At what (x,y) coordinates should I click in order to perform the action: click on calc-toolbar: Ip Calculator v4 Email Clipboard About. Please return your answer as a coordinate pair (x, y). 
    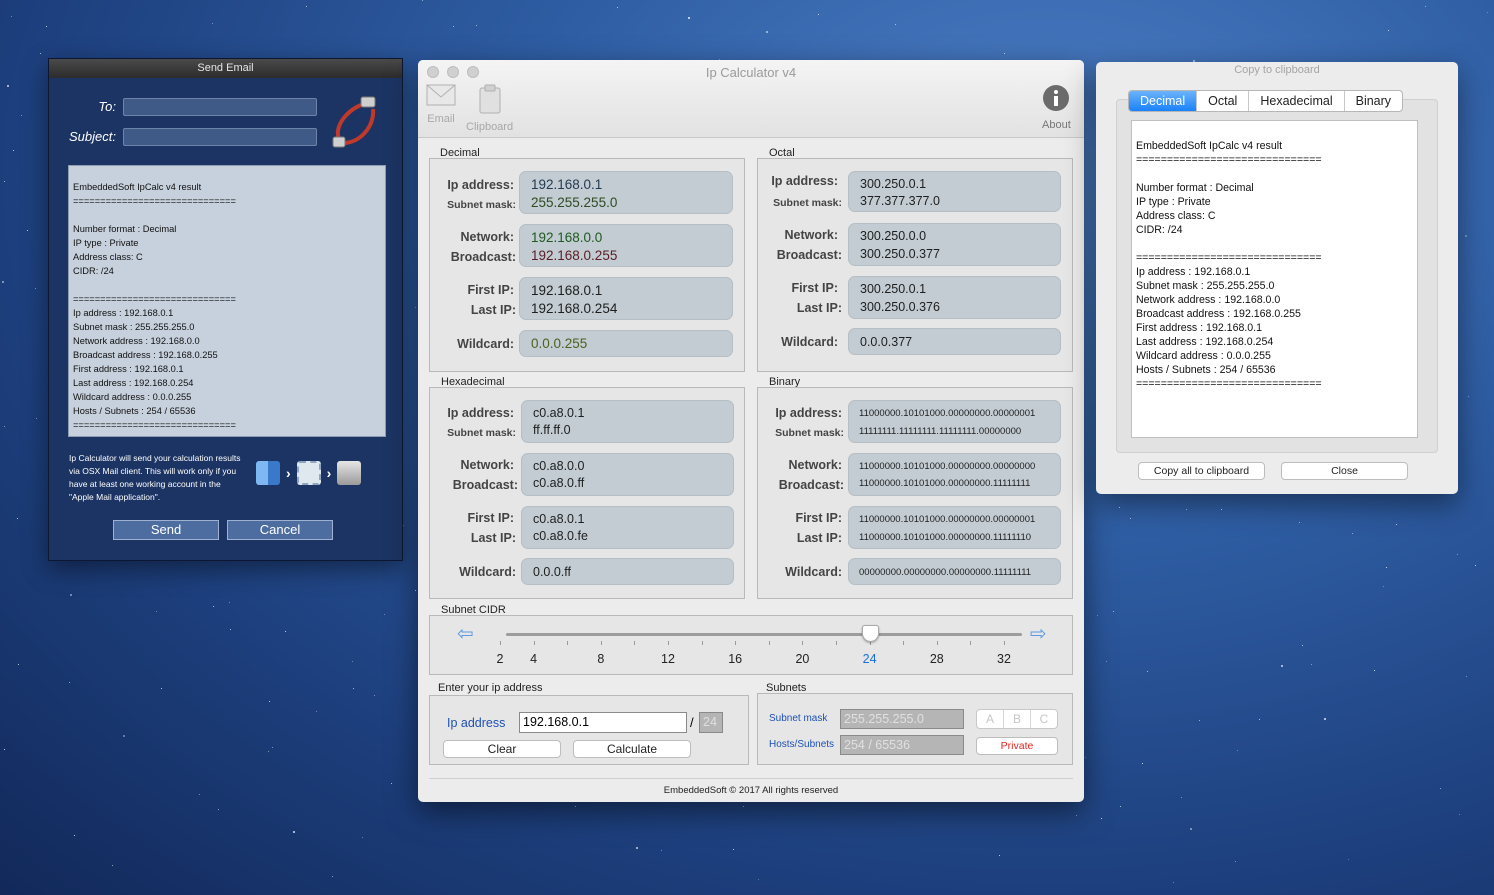
    Looking at the image, I should click on (751, 99).